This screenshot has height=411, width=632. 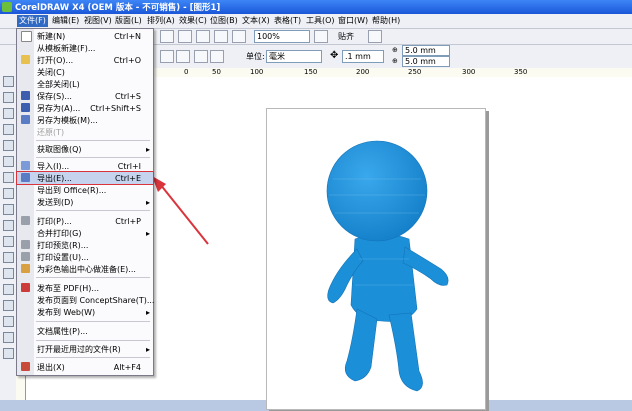 What do you see at coordinates (51, 367) in the screenshot?
I see `menu-item-label: 退出(X)` at bounding box center [51, 367].